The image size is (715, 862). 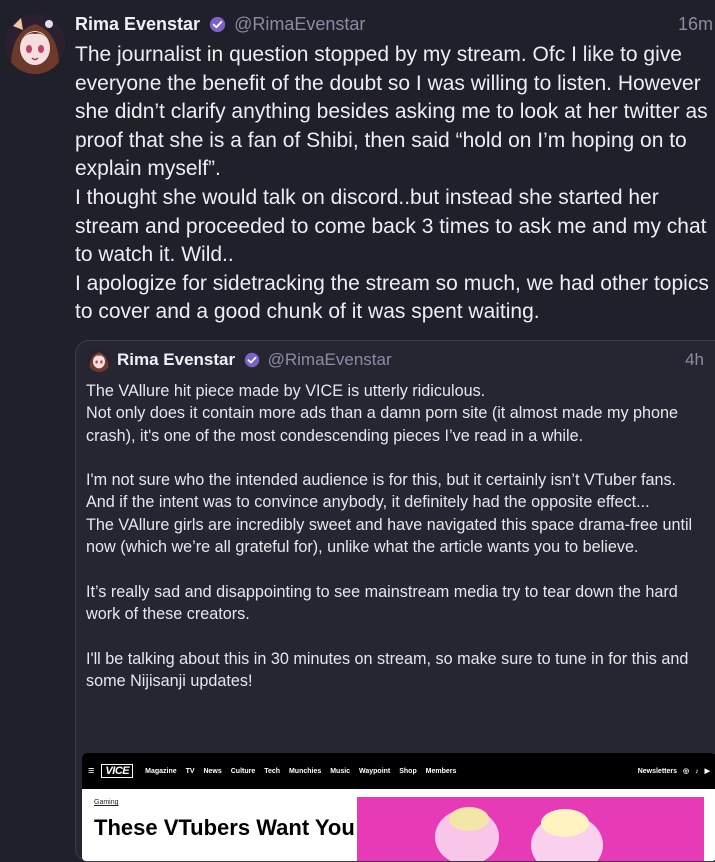 I want to click on article-section: Gaming, so click(x=106, y=802).